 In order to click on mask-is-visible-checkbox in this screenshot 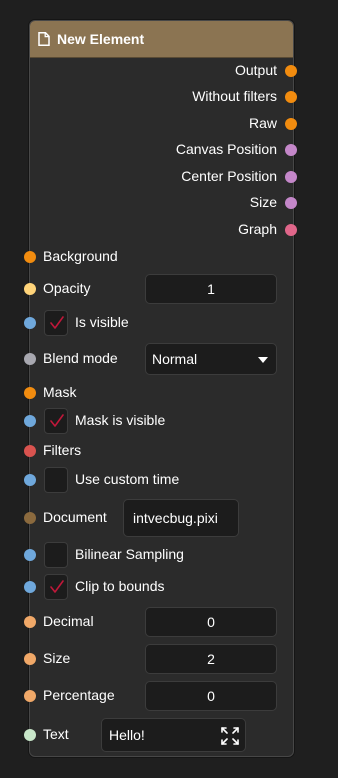, I will do `click(56, 421)`.